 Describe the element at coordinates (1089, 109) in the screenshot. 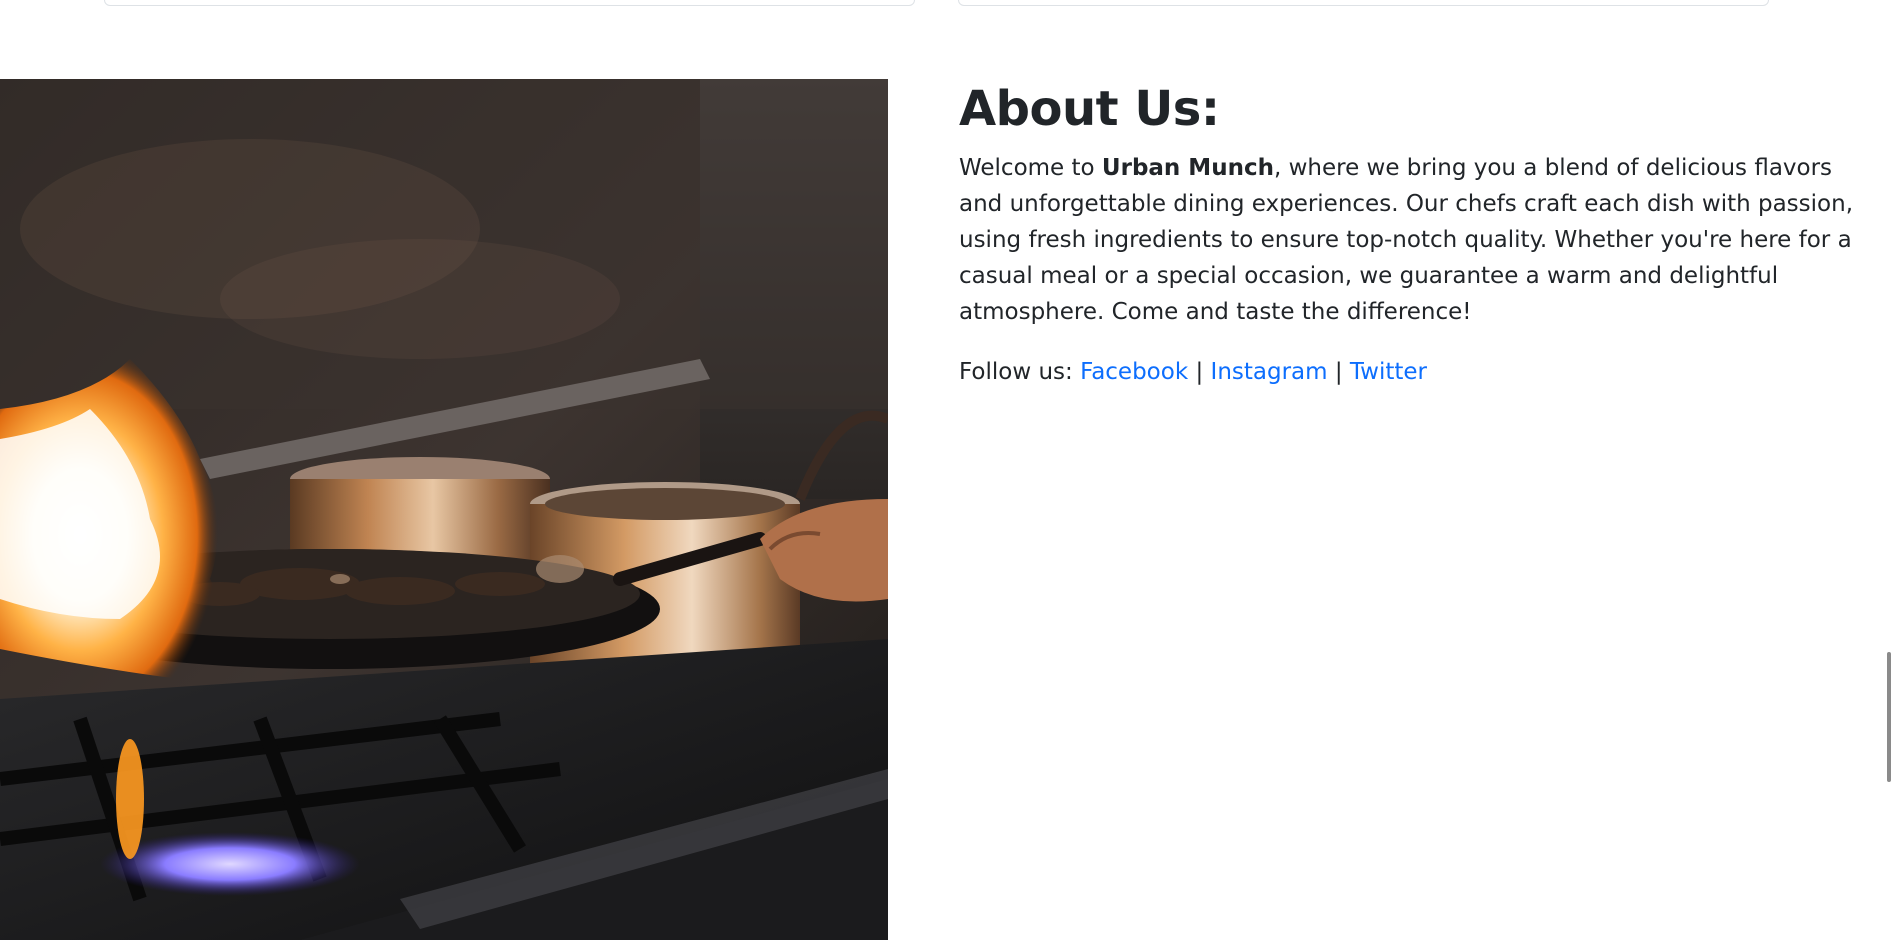

I see `about-heading: About Us:` at that location.